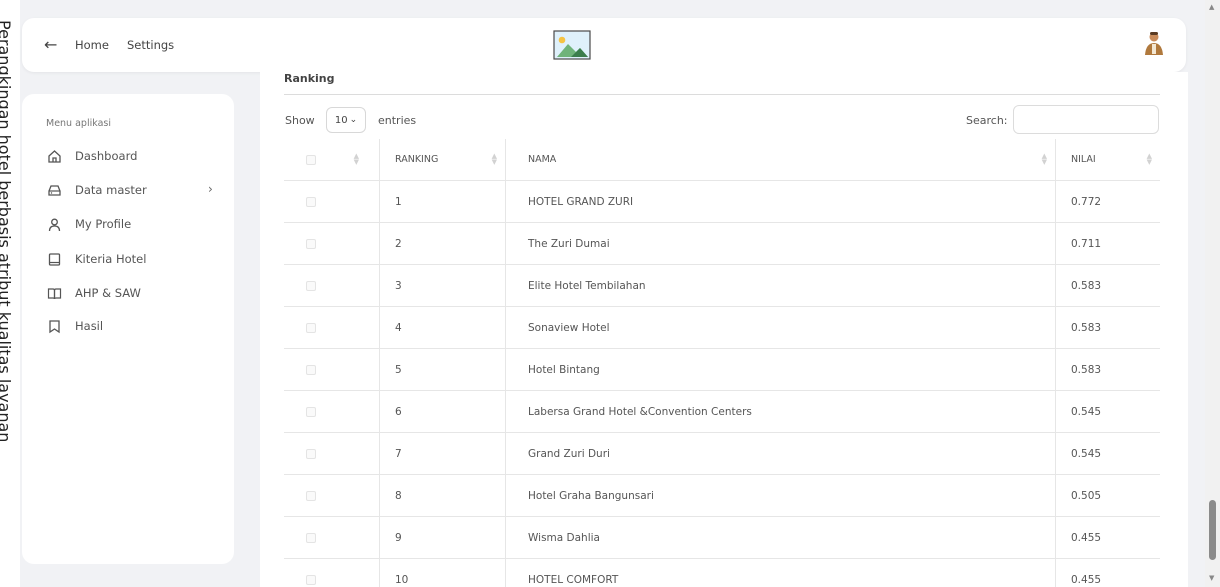  I want to click on cell-ranking: 2, so click(442, 243).